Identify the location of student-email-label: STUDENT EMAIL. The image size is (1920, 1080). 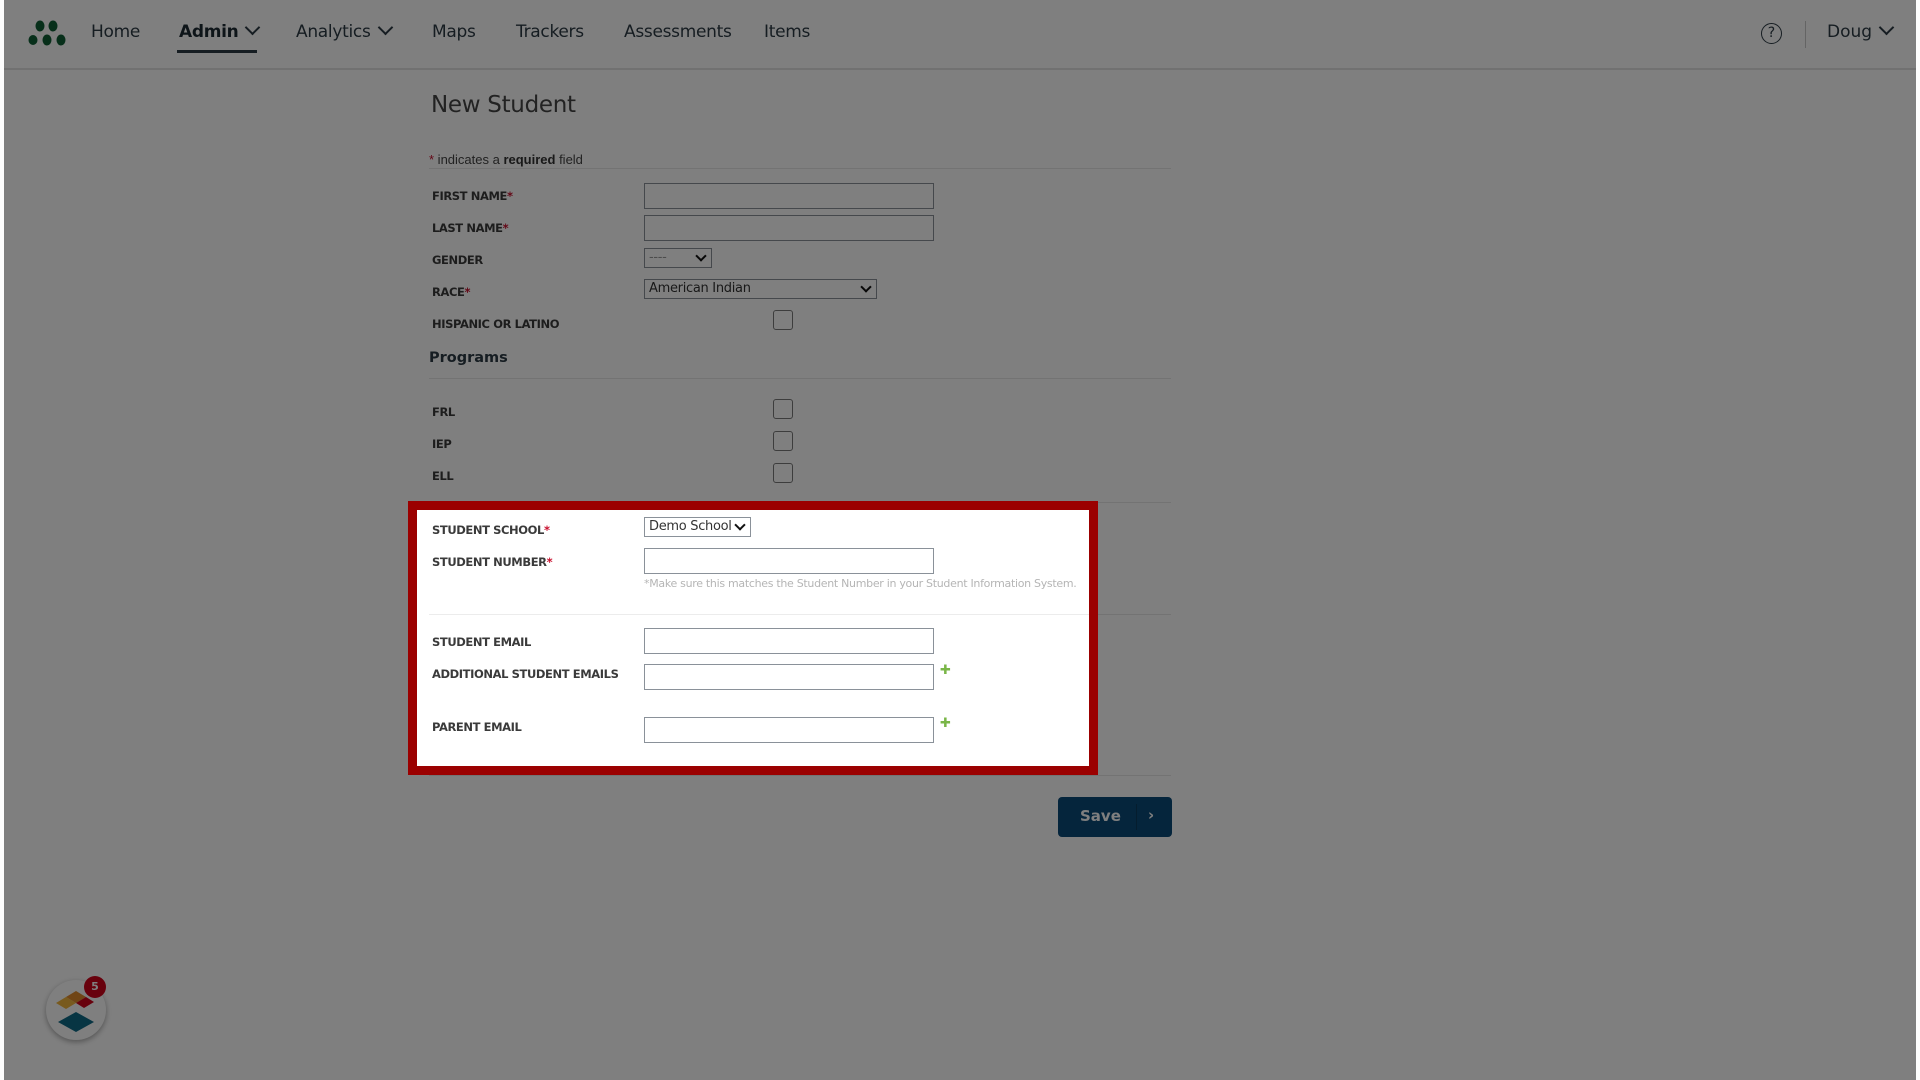
(481, 642).